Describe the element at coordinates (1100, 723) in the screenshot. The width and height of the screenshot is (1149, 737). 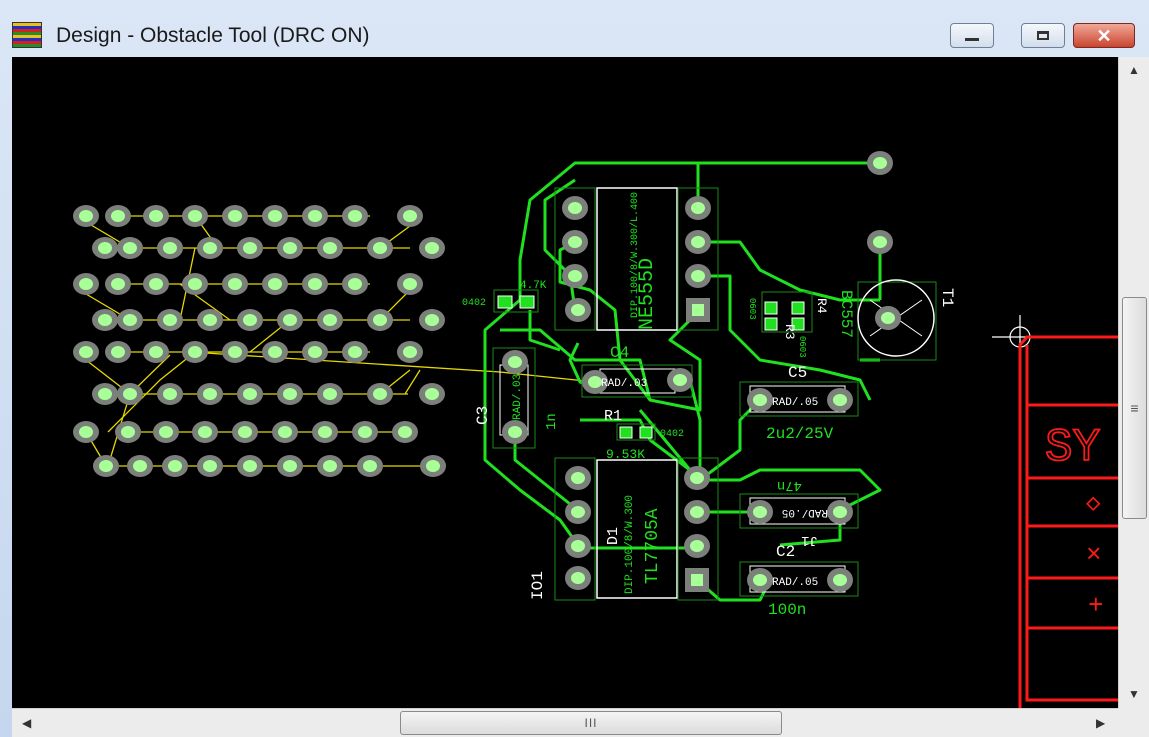
I see `scroll-right-arrow-icon: ▶` at that location.